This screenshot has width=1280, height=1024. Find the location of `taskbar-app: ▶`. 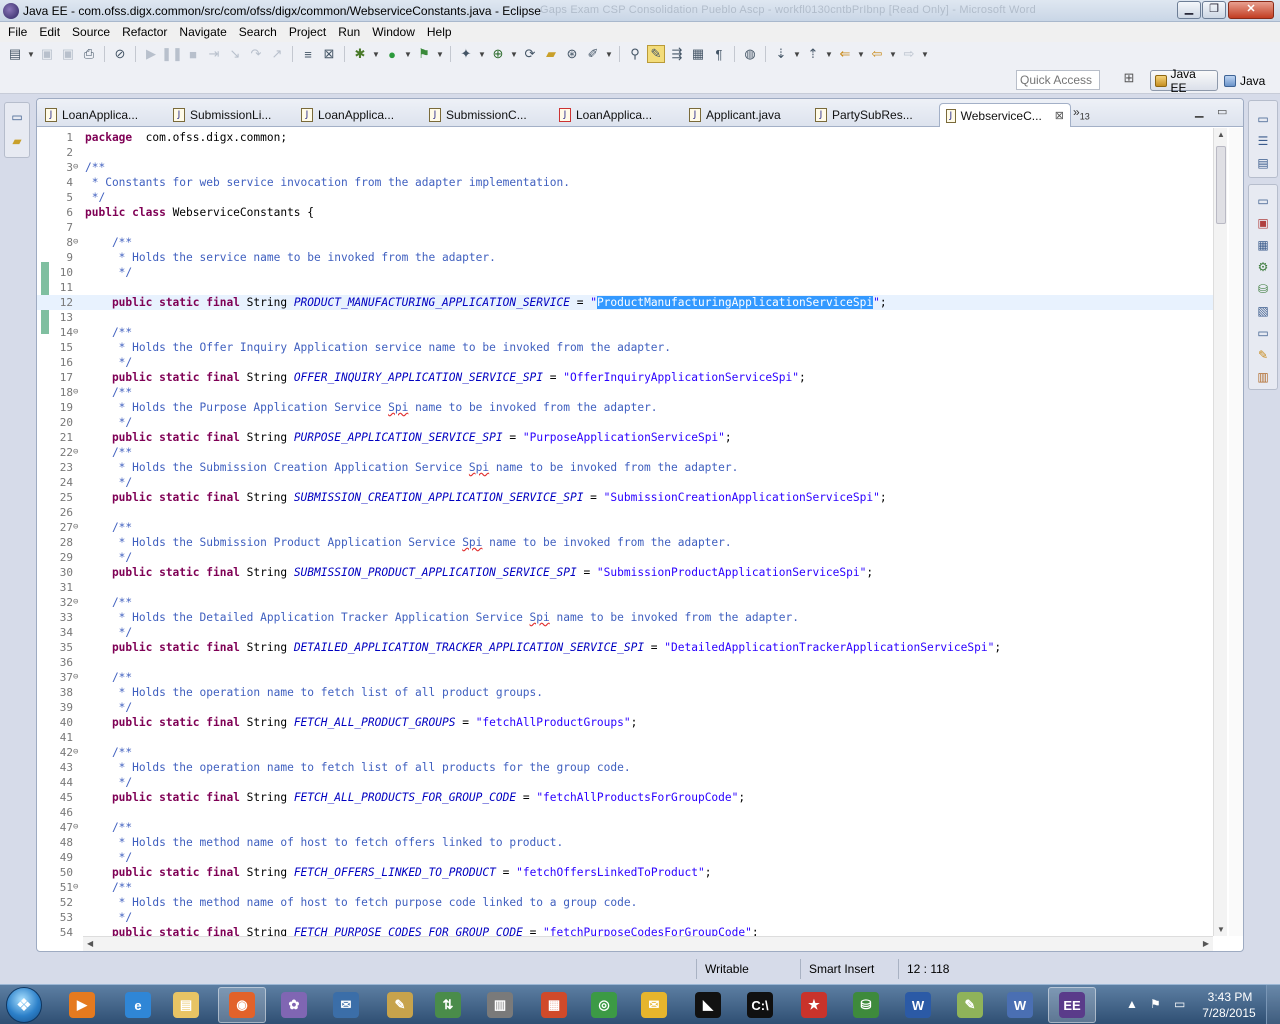

taskbar-app: ▶ is located at coordinates (82, 1005).